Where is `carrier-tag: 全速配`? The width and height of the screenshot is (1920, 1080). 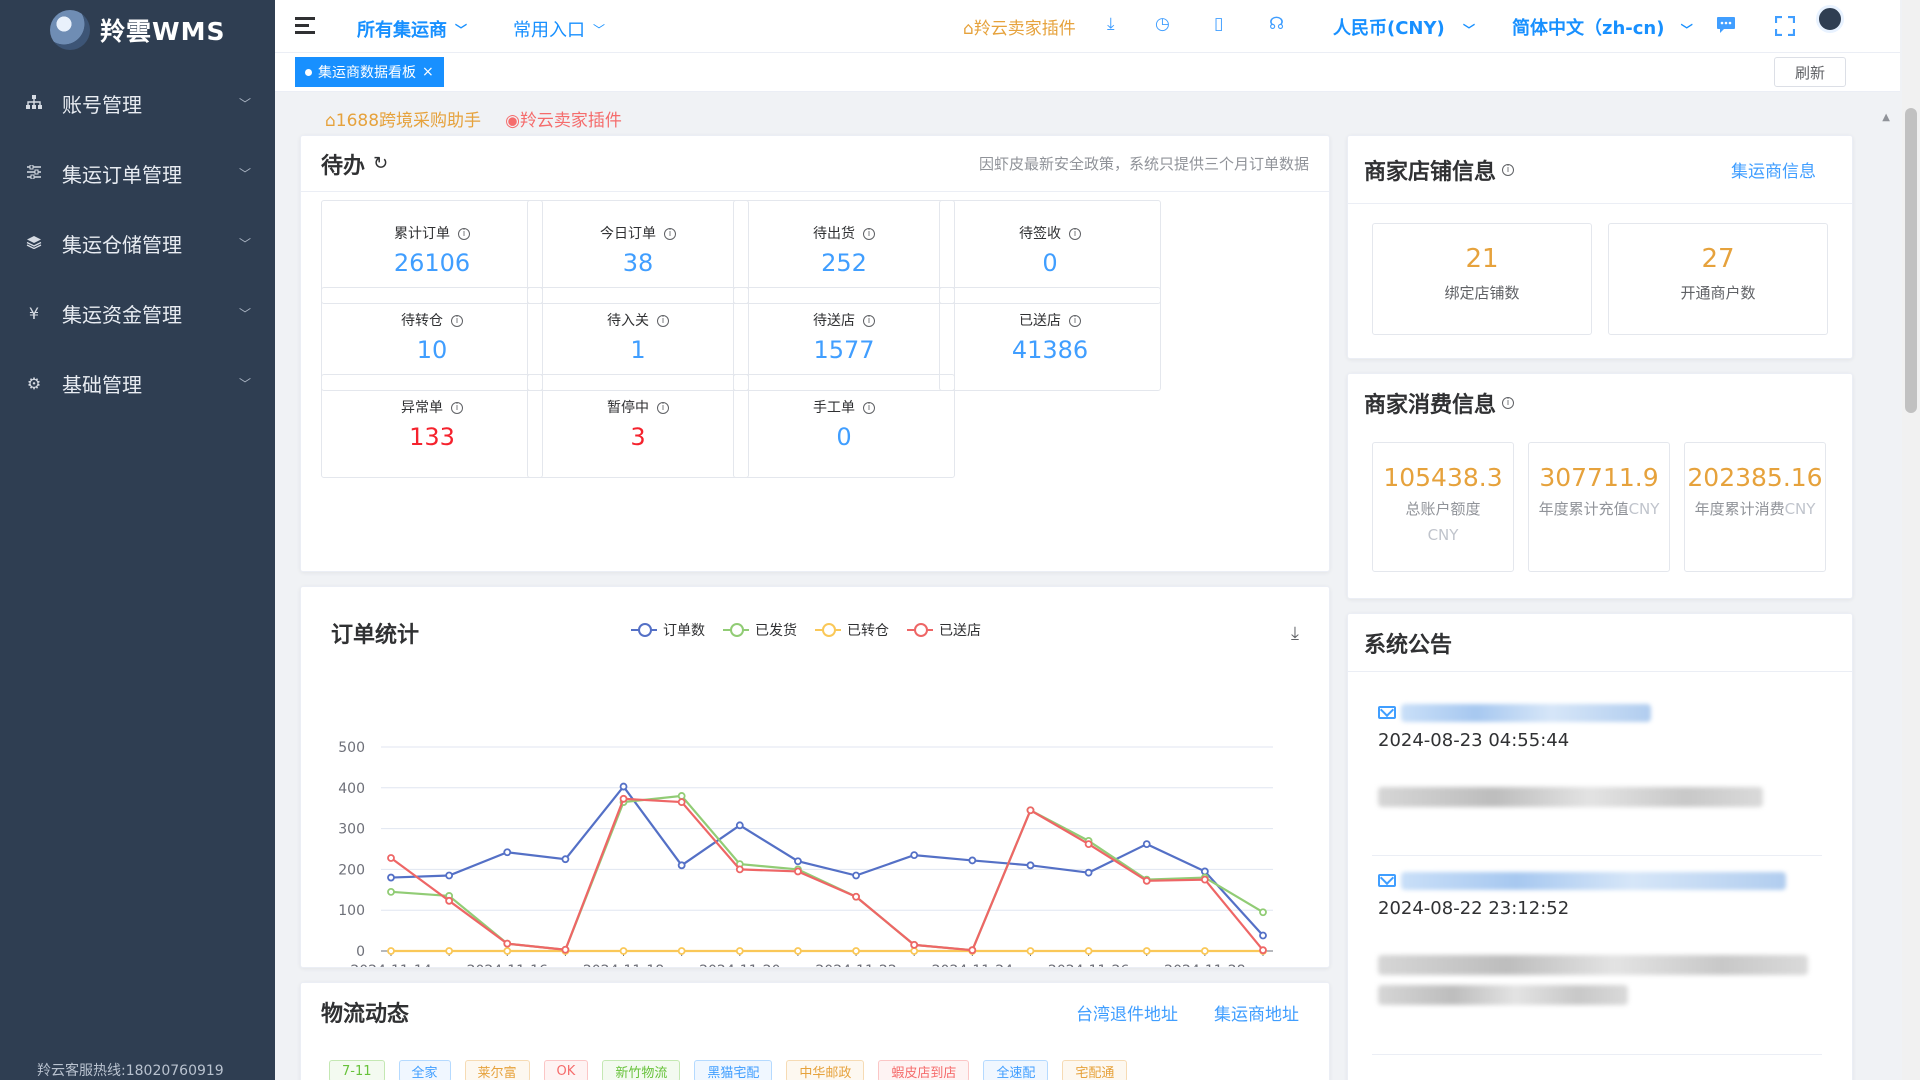
carrier-tag: 全速配 is located at coordinates (1016, 1070).